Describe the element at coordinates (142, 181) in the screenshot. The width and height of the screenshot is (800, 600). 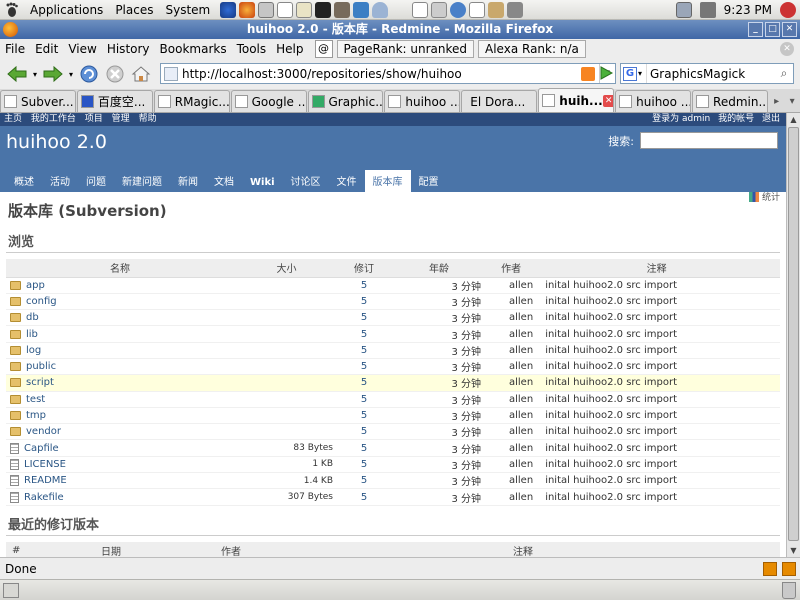
I see `tab-new-issue: 新建问题` at that location.